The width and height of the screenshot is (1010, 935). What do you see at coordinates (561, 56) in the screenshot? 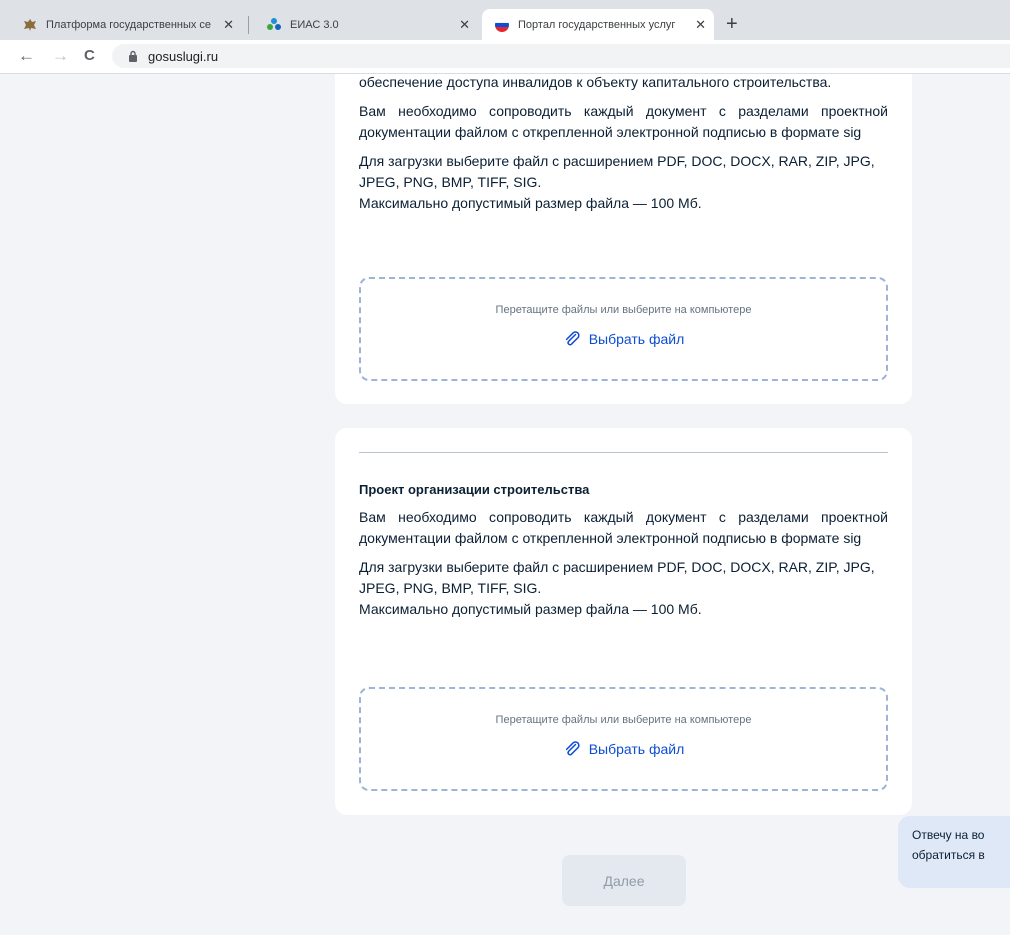
I see `url-field: gosuslugi.ru` at bounding box center [561, 56].